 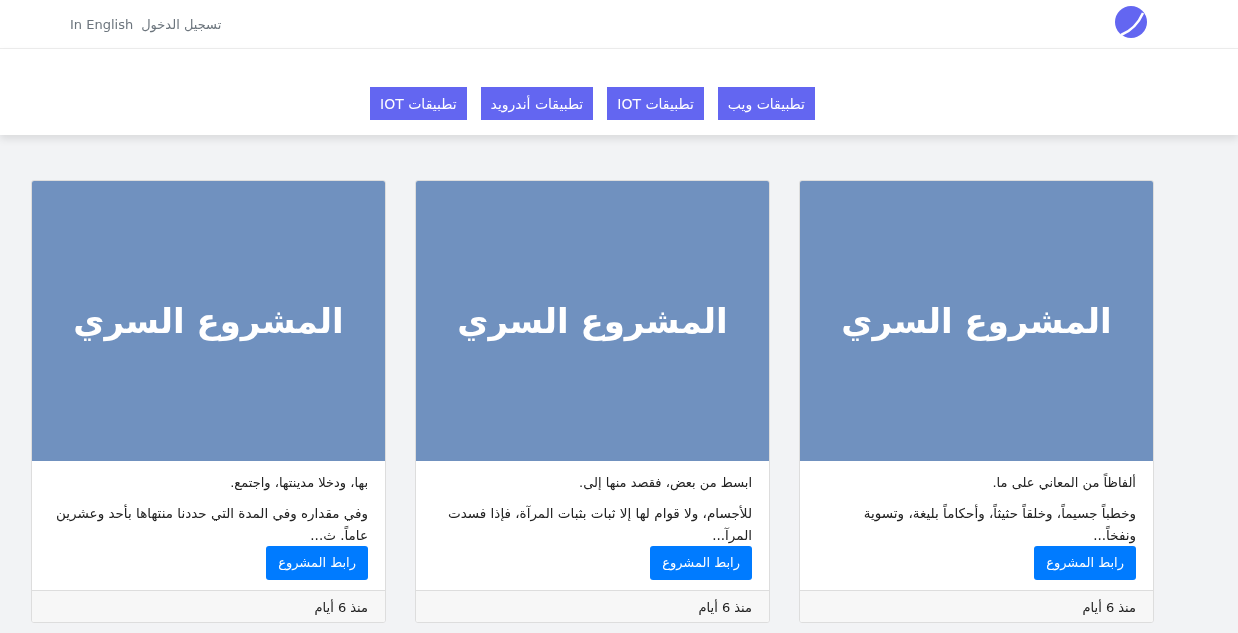 I want to click on header-link: In English, so click(x=102, y=24).